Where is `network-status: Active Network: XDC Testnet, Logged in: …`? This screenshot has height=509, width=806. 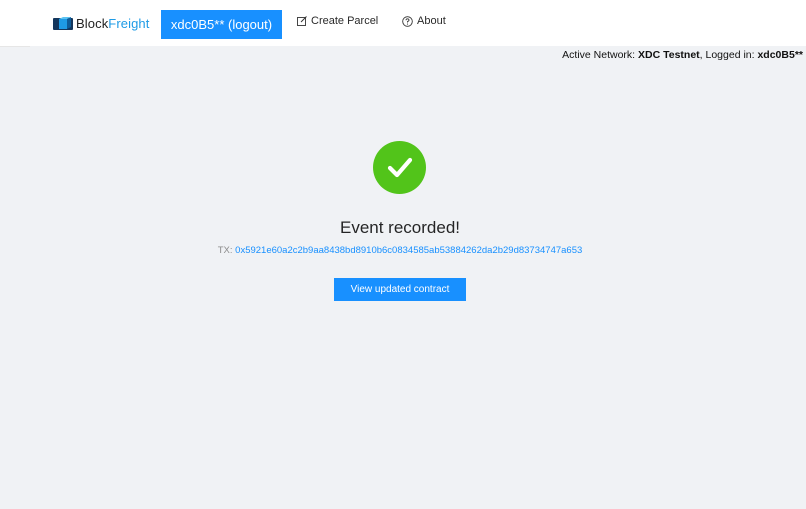 network-status: Active Network: XDC Testnet, Logged in: … is located at coordinates (682, 55).